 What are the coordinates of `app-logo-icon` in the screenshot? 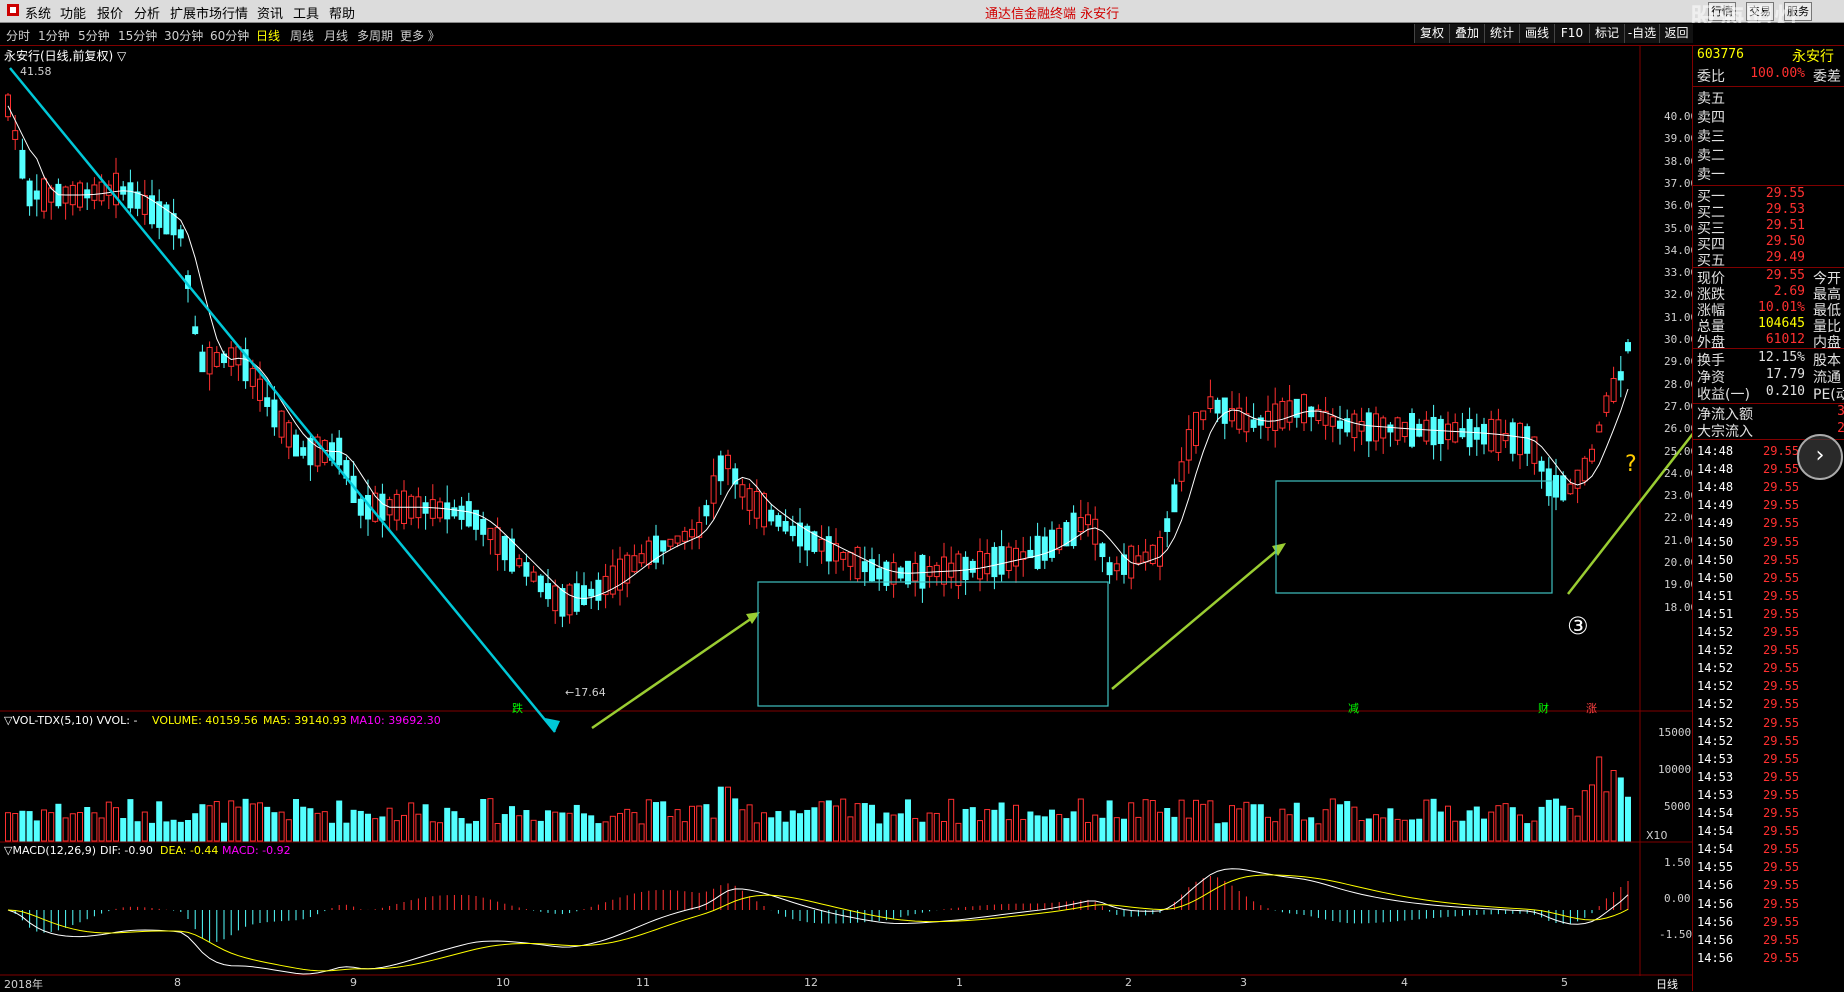 It's located at (13, 12).